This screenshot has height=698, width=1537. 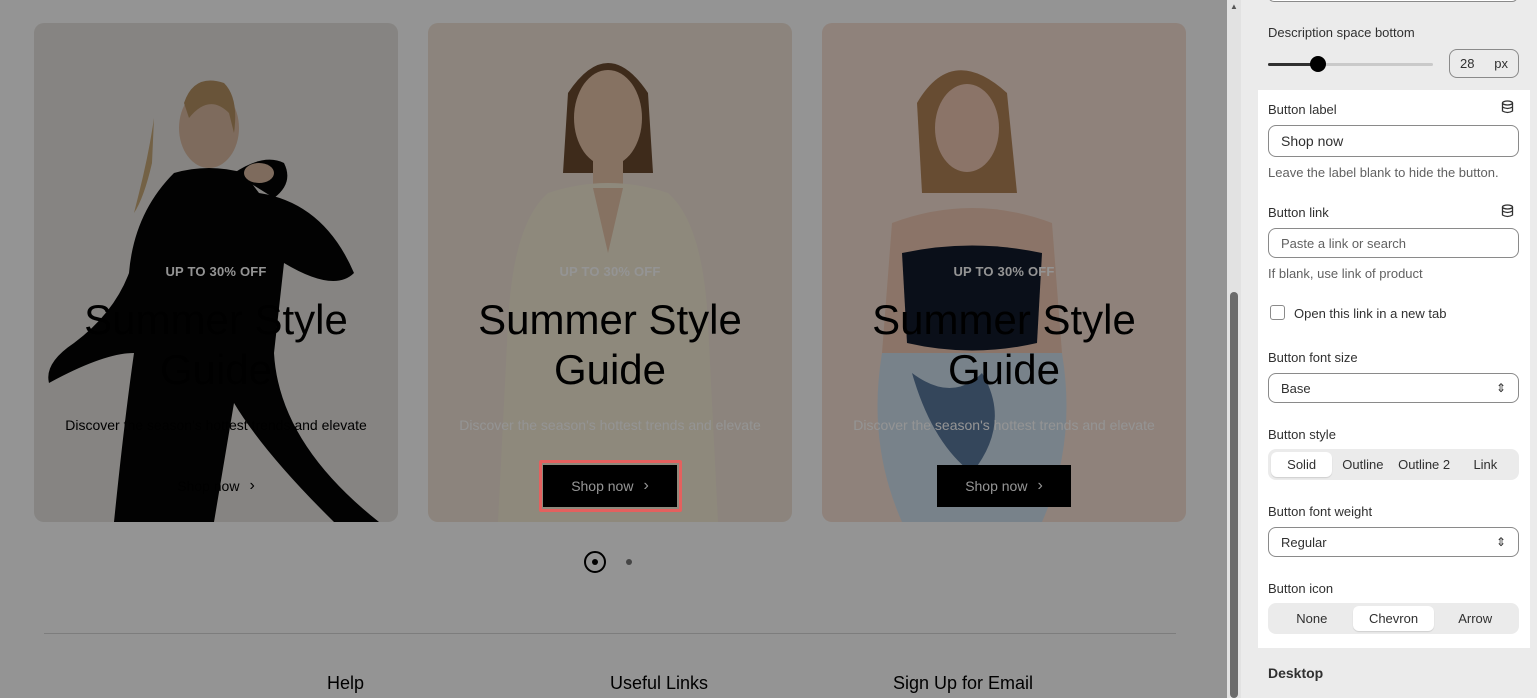 I want to click on pagination-dot, so click(x=629, y=562).